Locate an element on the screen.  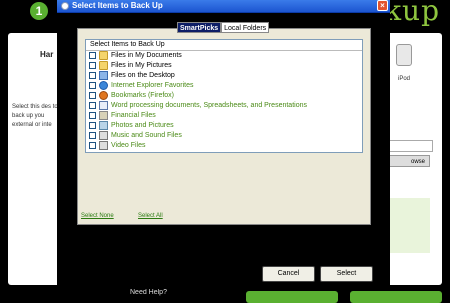
list-item: Photos and Pictures is located at coordinates (224, 126).